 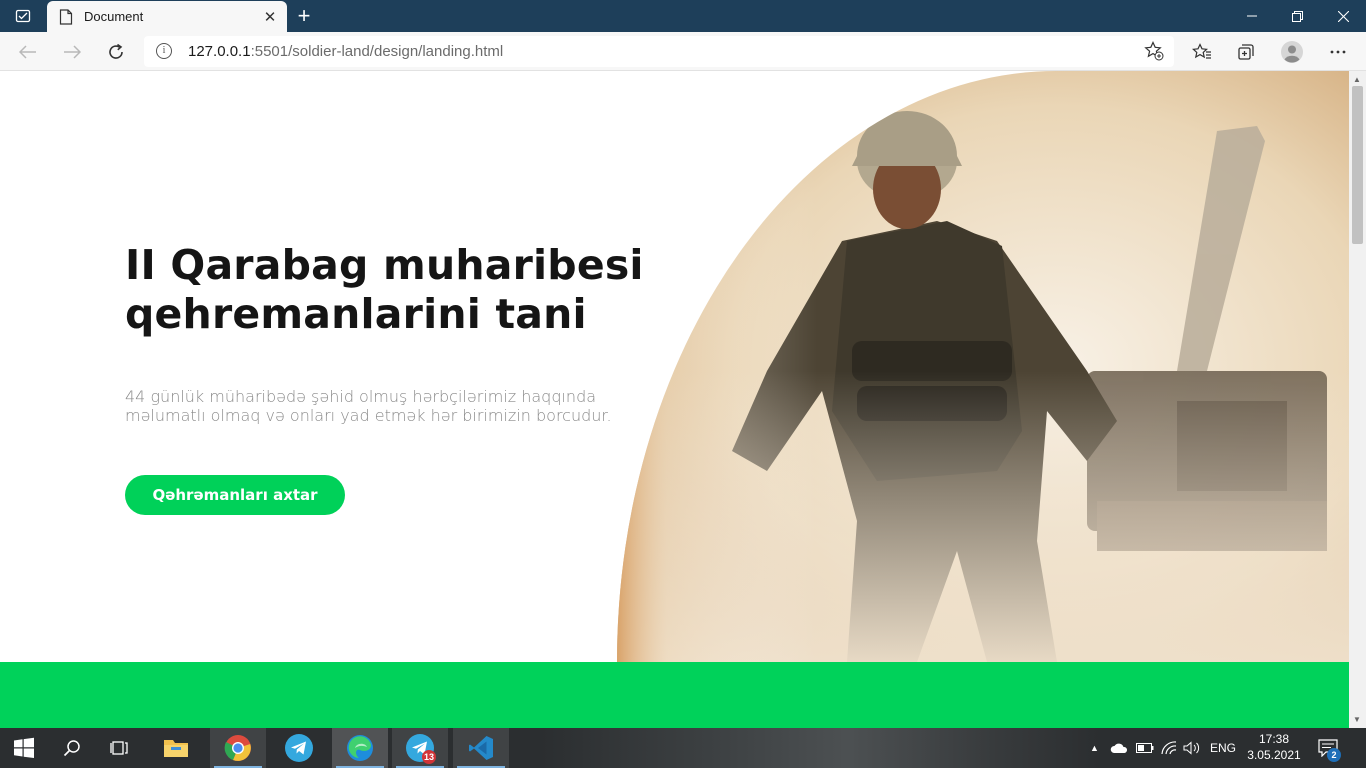 What do you see at coordinates (1357, 399) in the screenshot?
I see `vertical-scrollbar: ▲ ▼` at bounding box center [1357, 399].